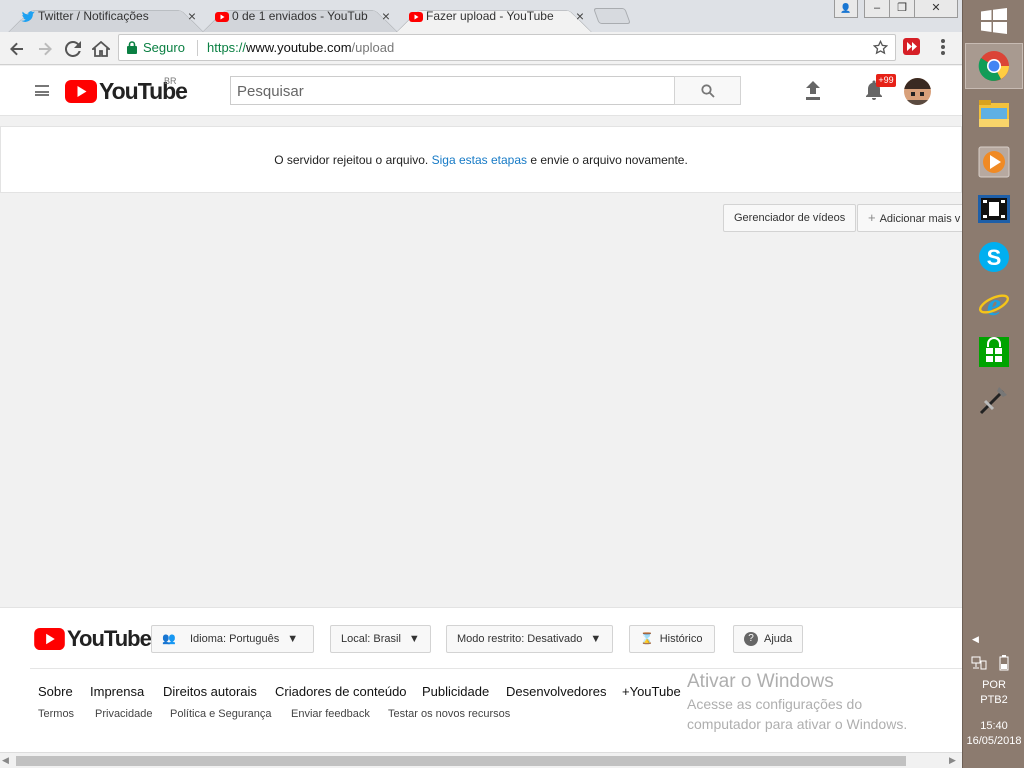 This screenshot has width=1024, height=768. What do you see at coordinates (909, 218) in the screenshot?
I see `add-more-videos-button: + Adicionar mais v` at bounding box center [909, 218].